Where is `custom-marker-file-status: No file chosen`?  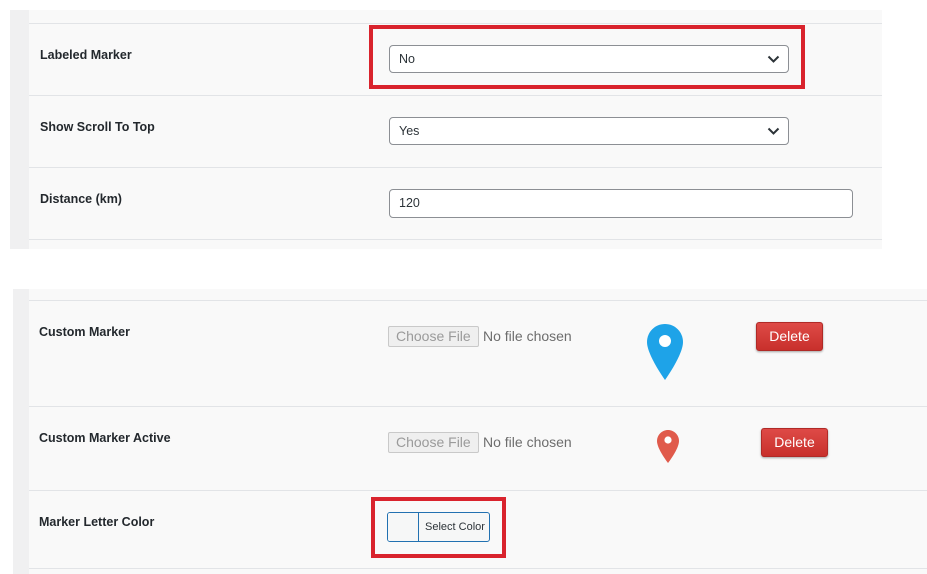 custom-marker-file-status: No file chosen is located at coordinates (527, 336).